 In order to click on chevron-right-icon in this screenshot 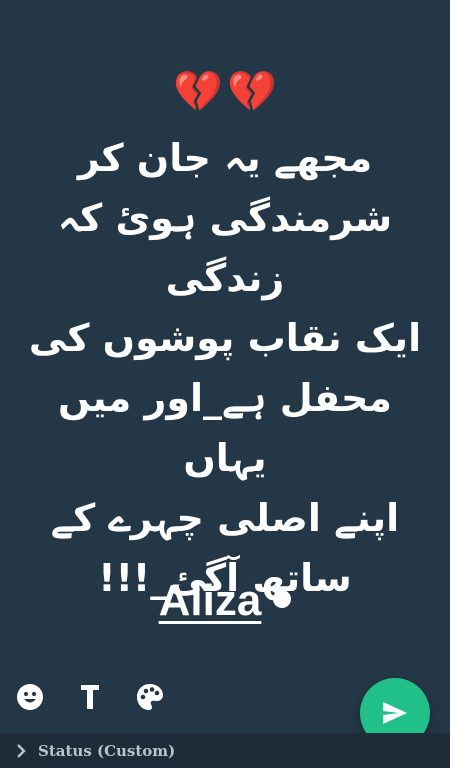, I will do `click(23, 750)`.